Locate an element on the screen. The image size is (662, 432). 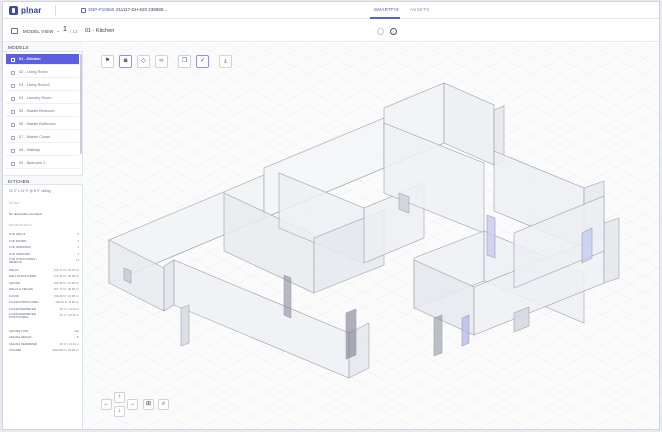
fit-view-icon: ⊞ is located at coordinates (148, 404).